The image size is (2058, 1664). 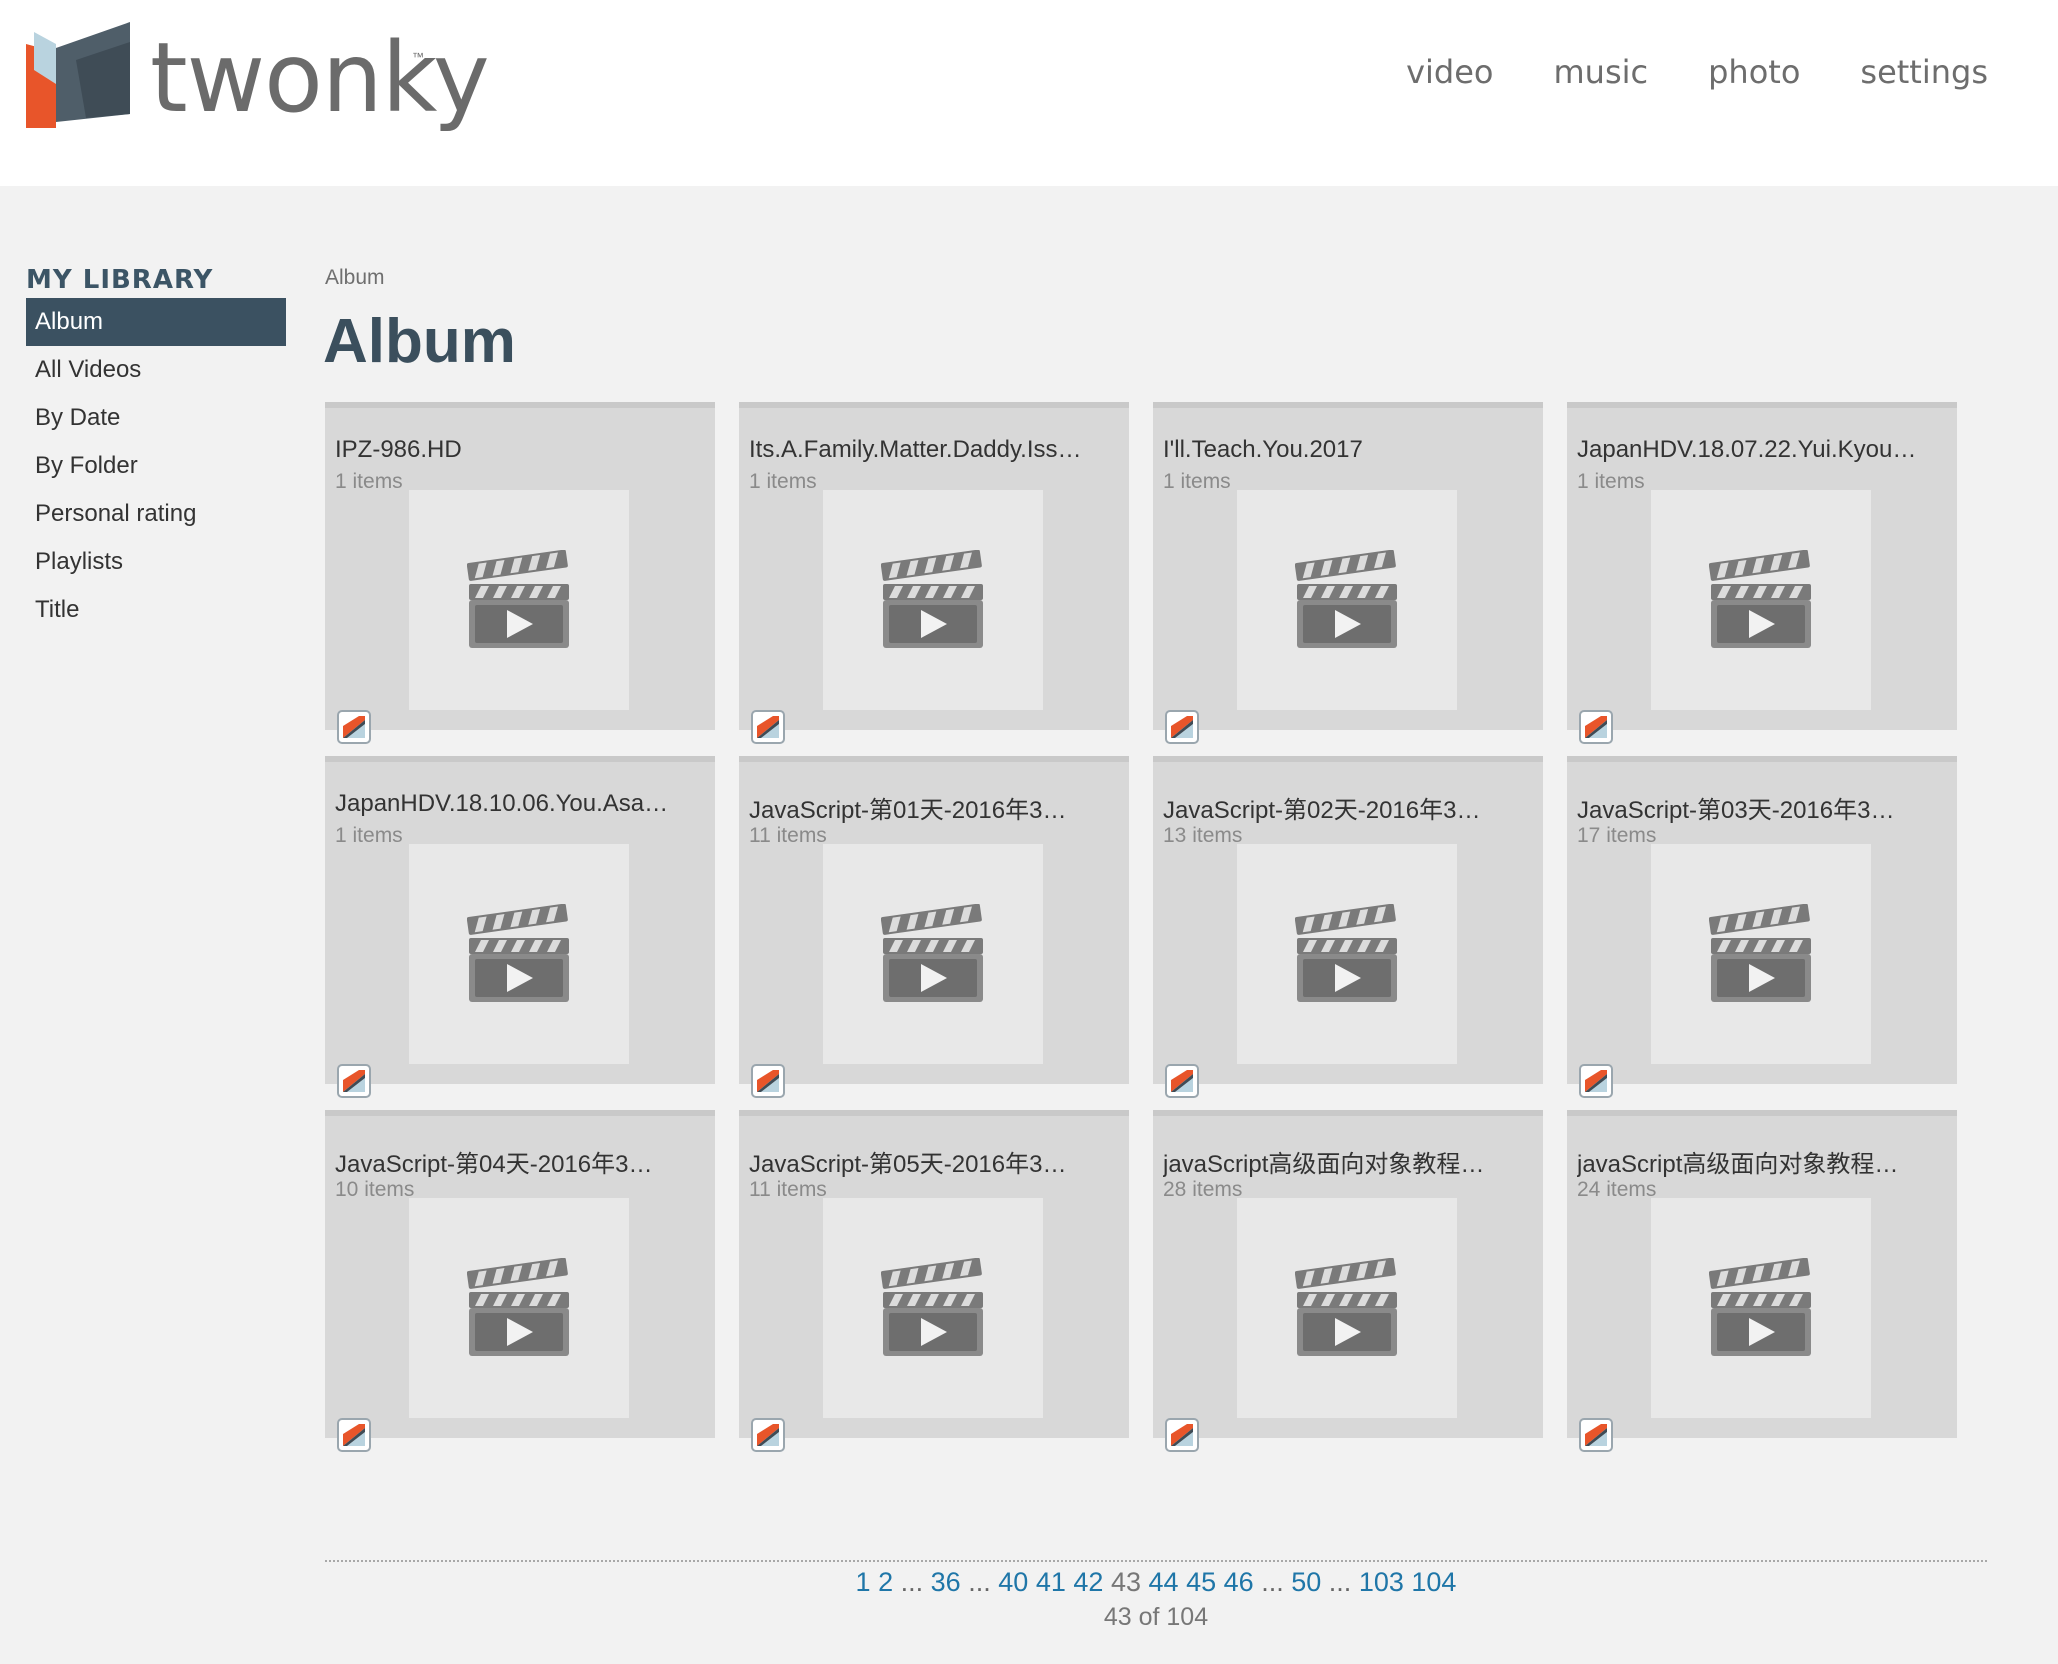 I want to click on header: twonky ™ video music photo settings, so click(x=1029, y=93).